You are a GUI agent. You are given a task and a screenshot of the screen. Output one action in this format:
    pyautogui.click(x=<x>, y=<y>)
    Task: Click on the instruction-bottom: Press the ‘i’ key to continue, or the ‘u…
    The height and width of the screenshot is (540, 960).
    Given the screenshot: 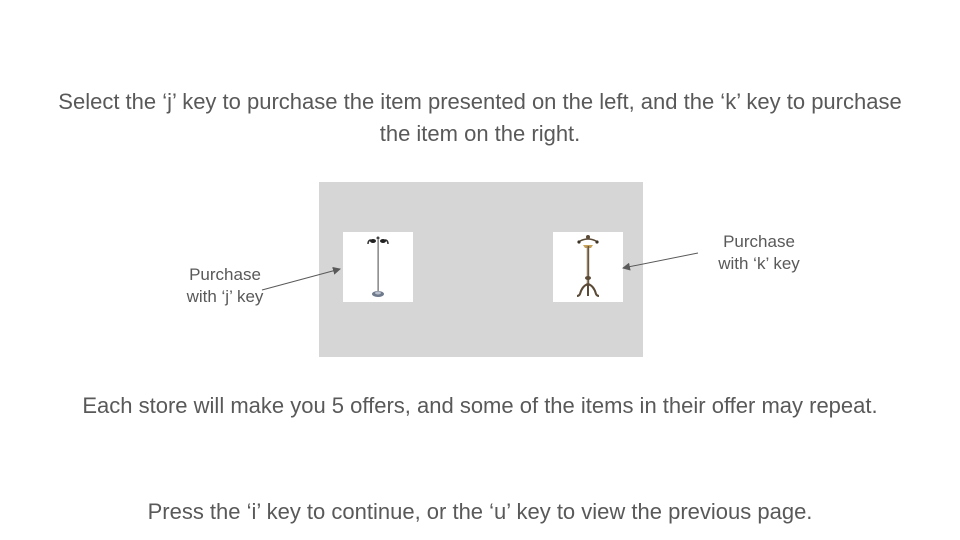 What is the action you would take?
    pyautogui.click(x=480, y=511)
    